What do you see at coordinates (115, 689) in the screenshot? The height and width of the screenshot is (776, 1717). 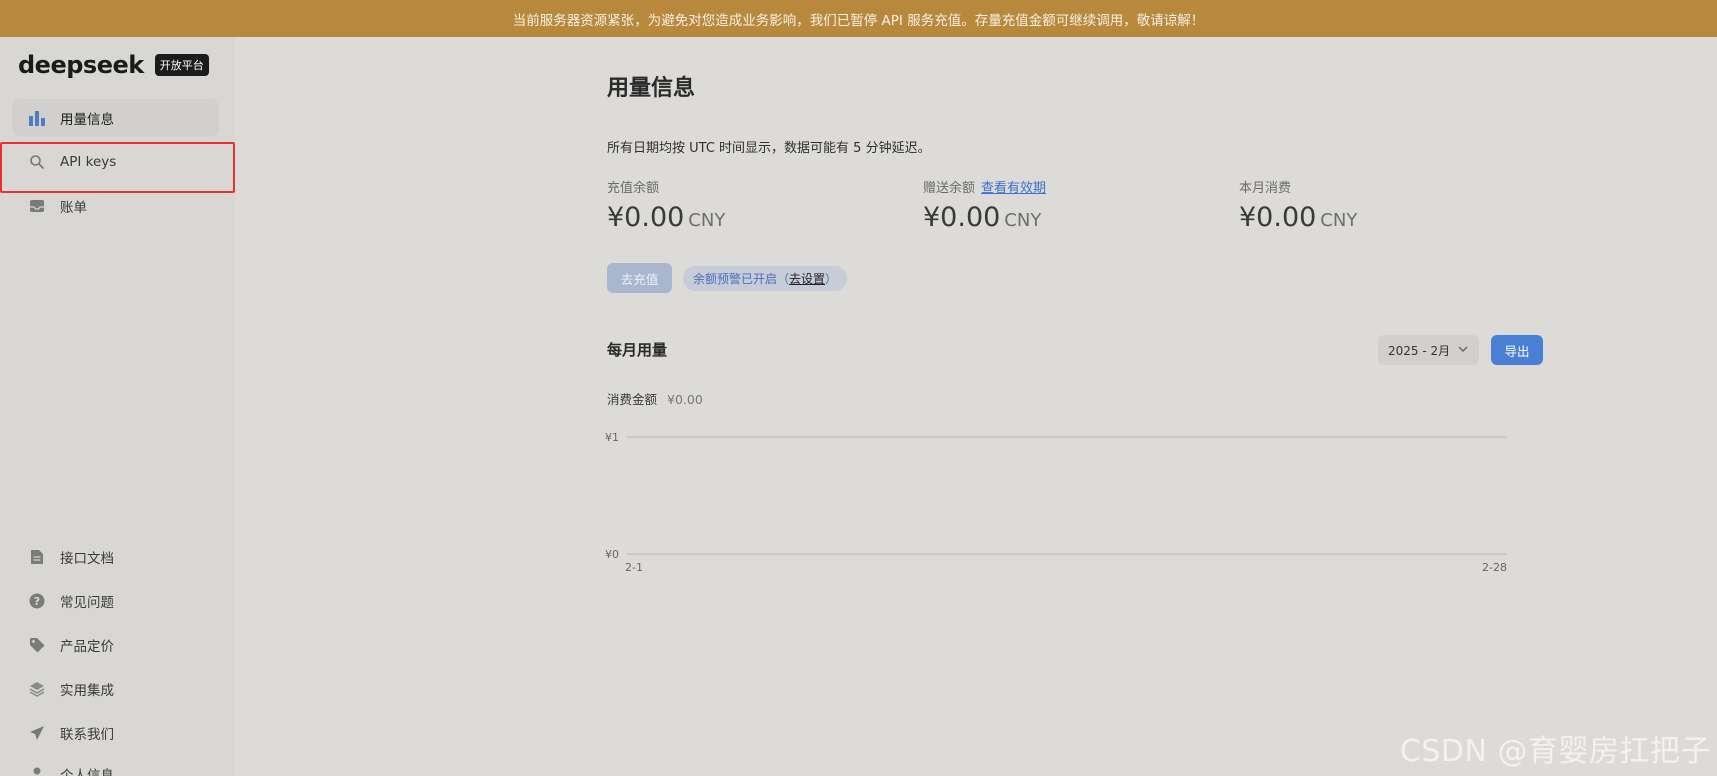 I see `sidebar-item-integrations: 实用集成` at bounding box center [115, 689].